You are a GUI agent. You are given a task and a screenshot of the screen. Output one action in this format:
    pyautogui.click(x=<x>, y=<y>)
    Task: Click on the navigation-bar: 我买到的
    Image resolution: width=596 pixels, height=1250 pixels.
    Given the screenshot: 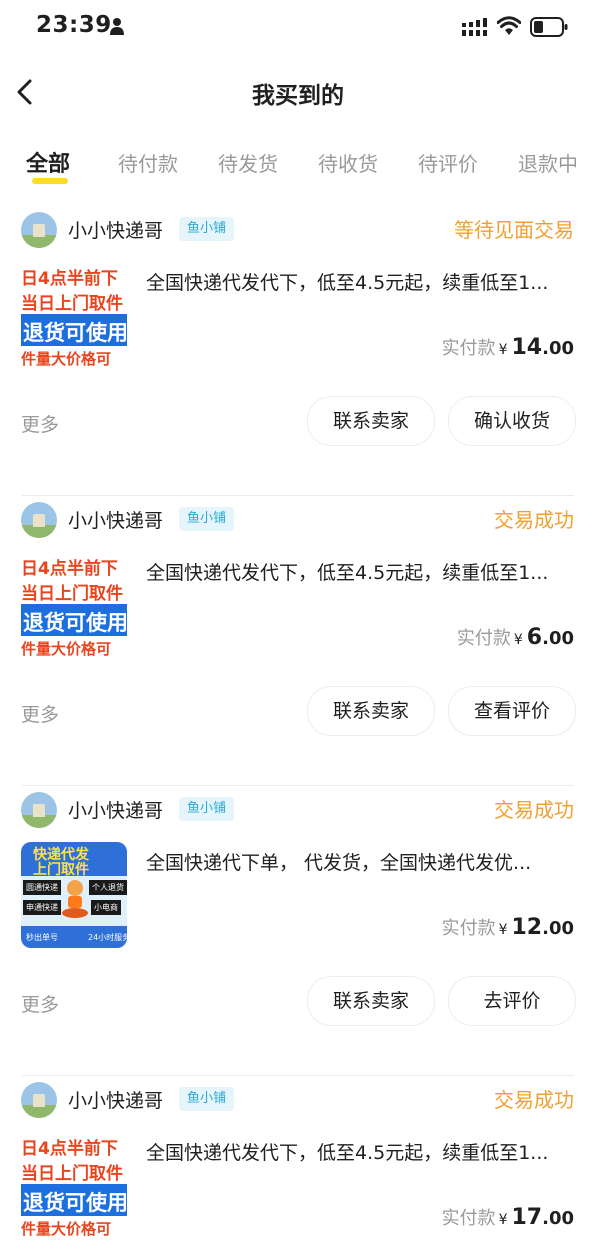 What is the action you would take?
    pyautogui.click(x=298, y=92)
    